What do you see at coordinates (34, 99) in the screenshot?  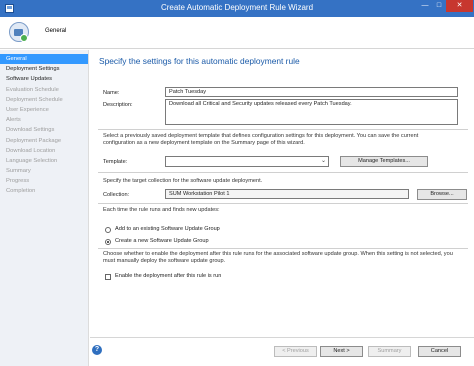 I see `sidebar-item-deployment-schedule: Deployment Schedule` at bounding box center [34, 99].